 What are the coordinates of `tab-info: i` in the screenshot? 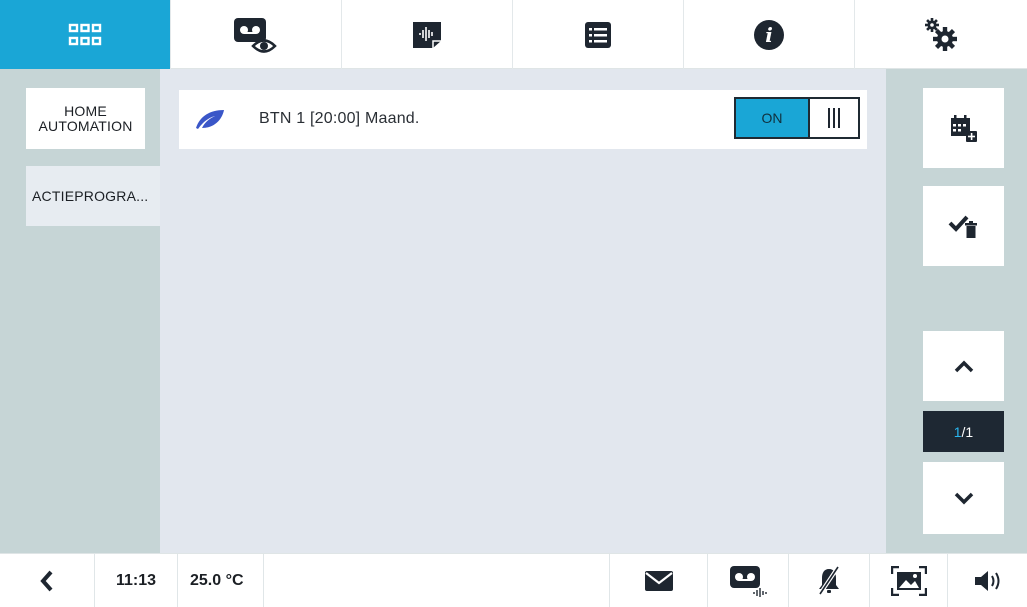 It's located at (769, 34).